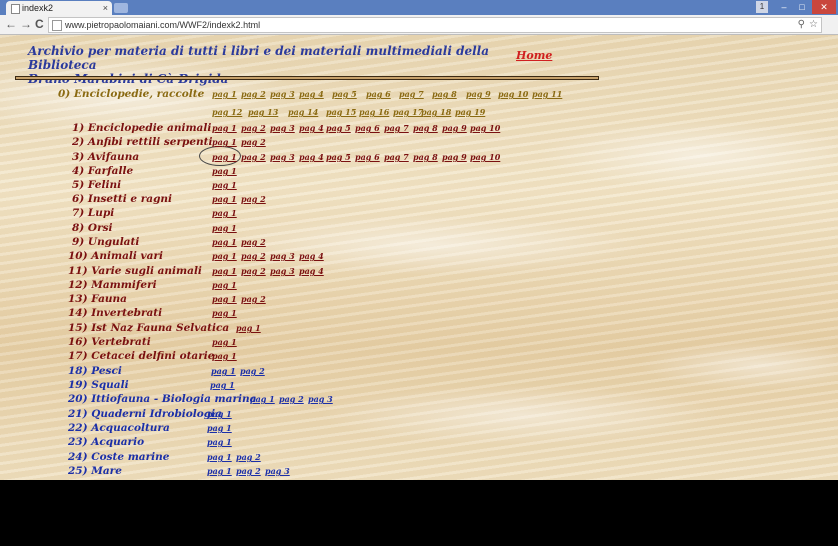  Describe the element at coordinates (762, 7) in the screenshot. I see `user-icon: 1` at that location.